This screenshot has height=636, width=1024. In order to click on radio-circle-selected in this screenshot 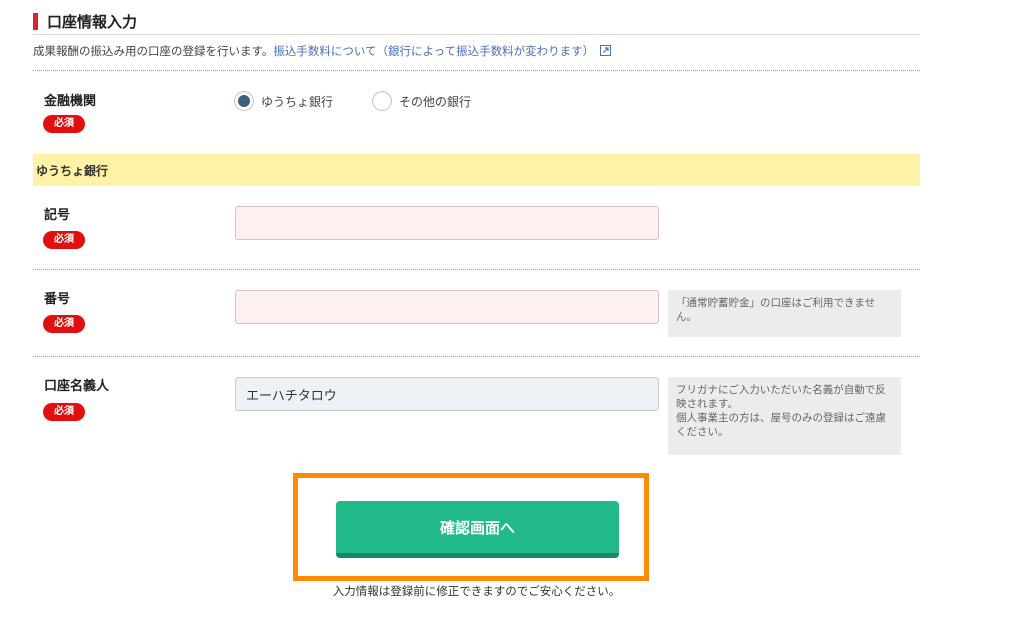, I will do `click(244, 101)`.